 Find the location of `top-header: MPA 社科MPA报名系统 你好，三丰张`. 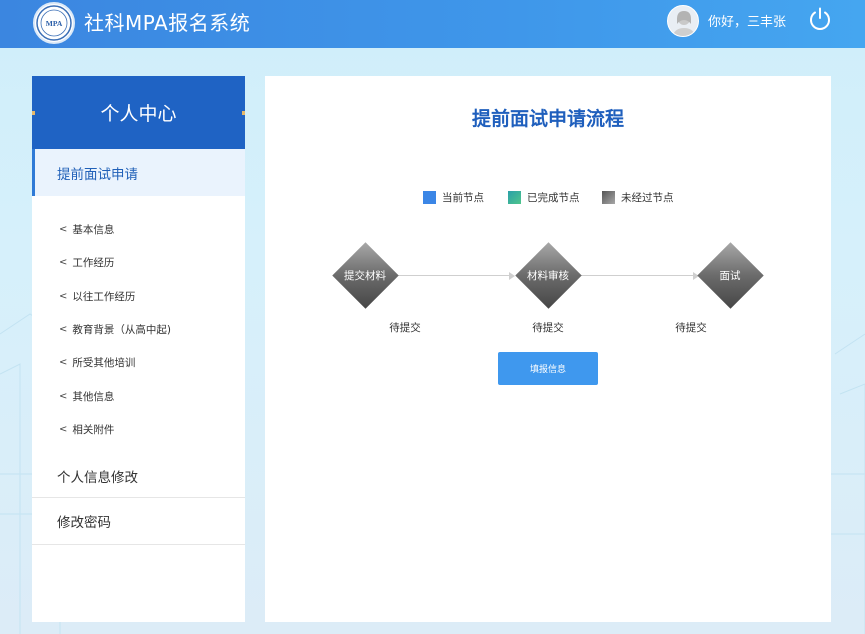

top-header: MPA 社科MPA报名系统 你好，三丰张 is located at coordinates (432, 24).